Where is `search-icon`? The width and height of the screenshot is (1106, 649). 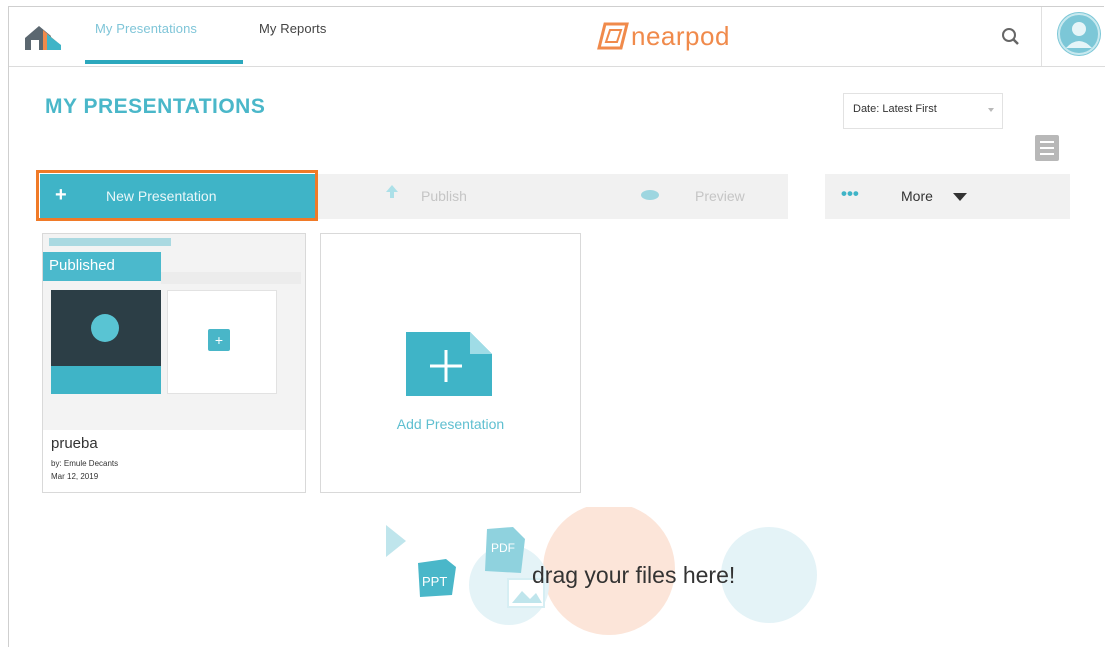 search-icon is located at coordinates (1011, 37).